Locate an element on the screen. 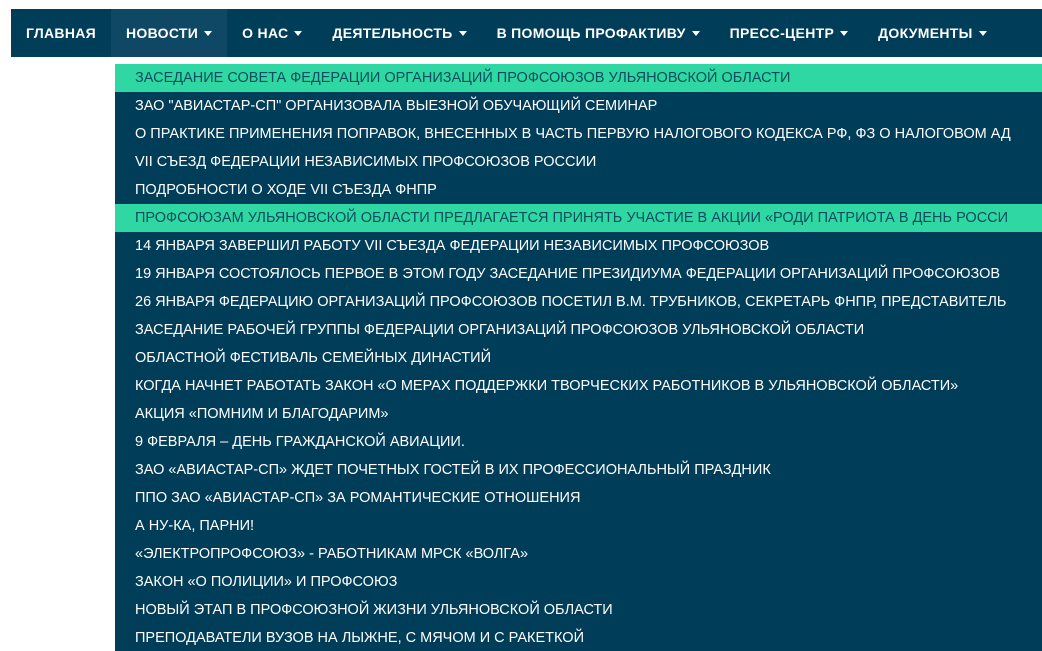  nav-item-label: О НАС is located at coordinates (265, 33).